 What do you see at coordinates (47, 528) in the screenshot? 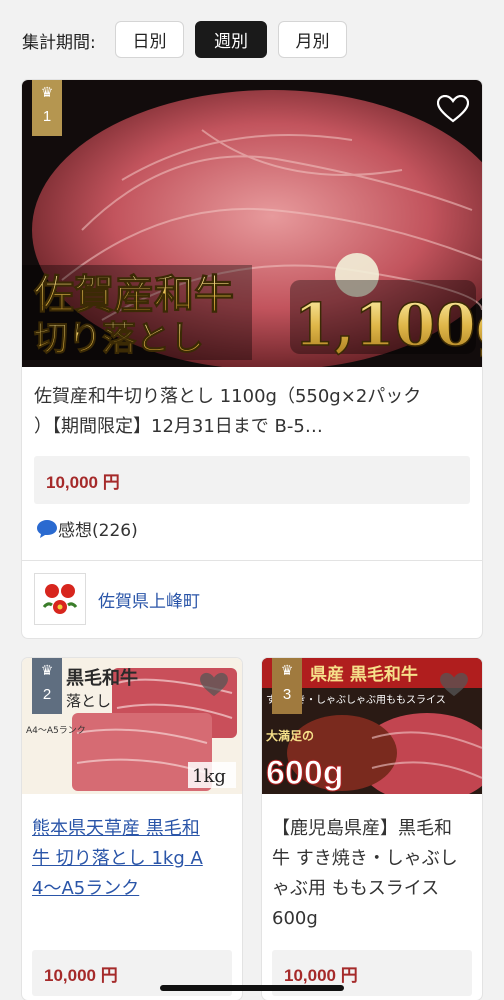
I see `speech-bubble-icon` at bounding box center [47, 528].